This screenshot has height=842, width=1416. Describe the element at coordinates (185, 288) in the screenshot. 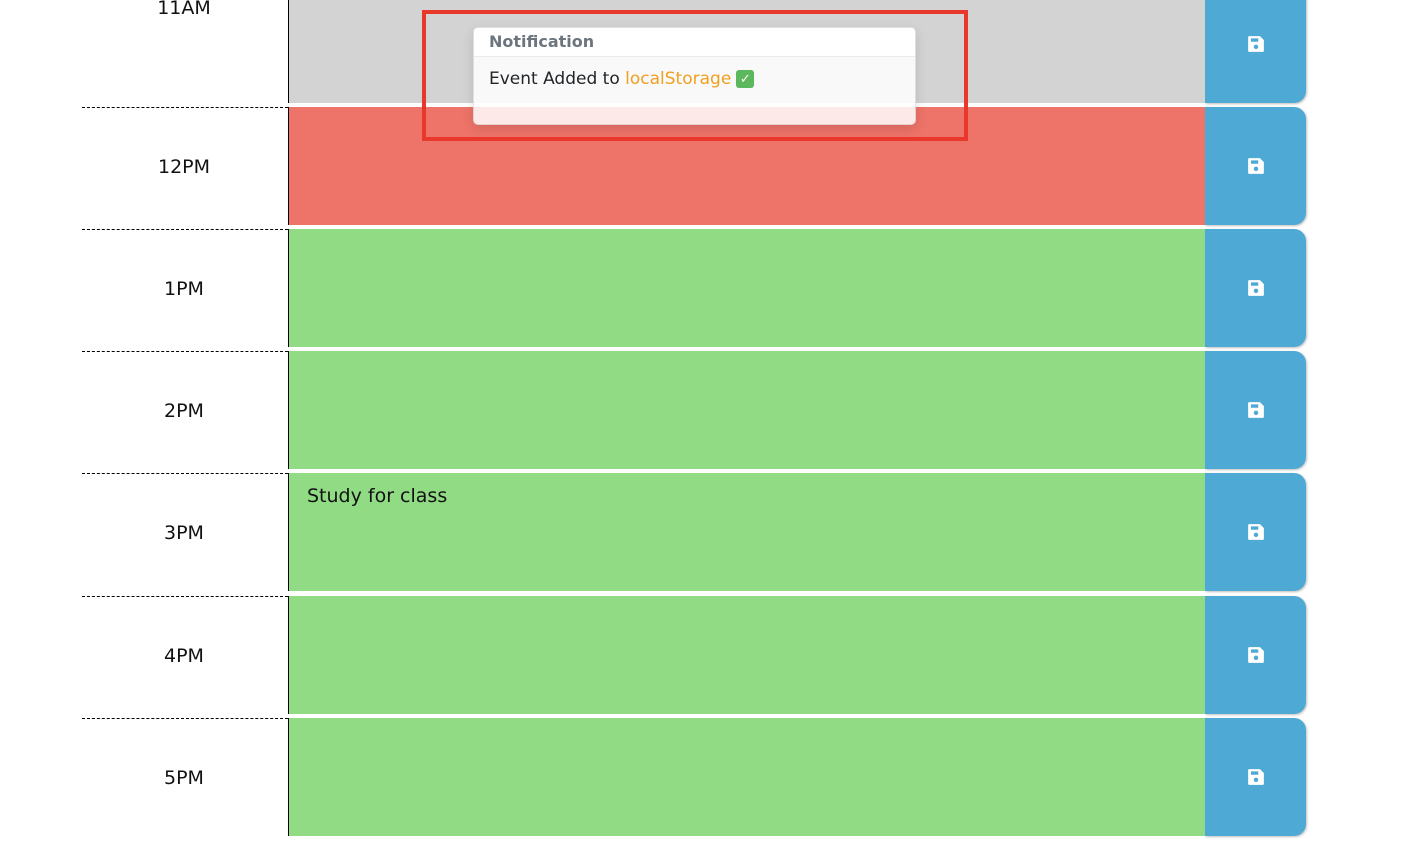

I see `hour-label: 1PM` at that location.